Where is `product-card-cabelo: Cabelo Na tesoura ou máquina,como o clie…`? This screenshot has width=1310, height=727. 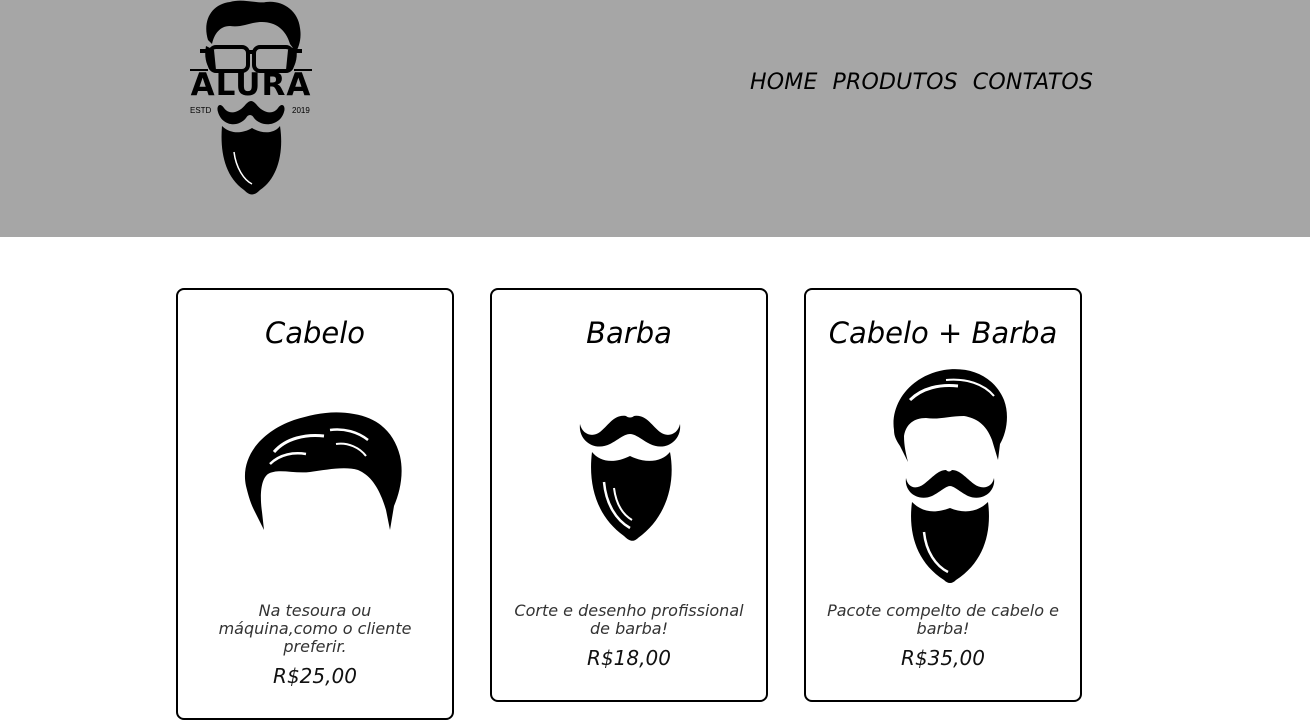 product-card-cabelo: Cabelo Na tesoura ou máquina,como o clie… is located at coordinates (315, 504).